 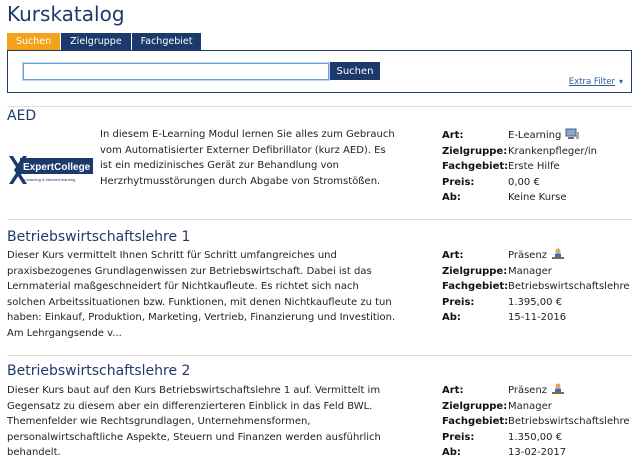 What do you see at coordinates (537, 197) in the screenshot?
I see `value-ab: Keine Kurse` at bounding box center [537, 197].